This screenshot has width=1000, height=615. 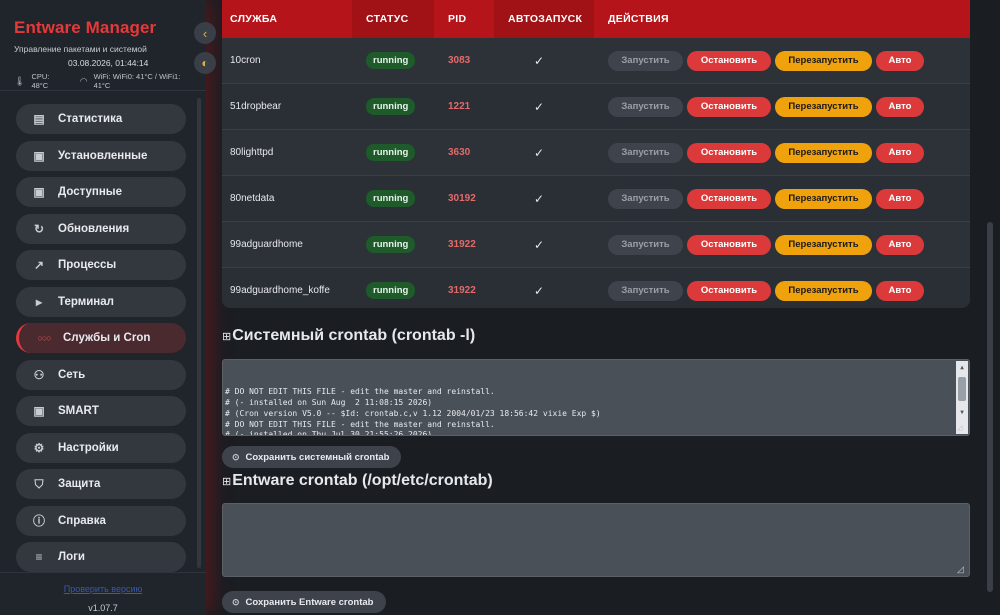 I want to click on sidebar-item-label: Обновления, so click(x=94, y=228).